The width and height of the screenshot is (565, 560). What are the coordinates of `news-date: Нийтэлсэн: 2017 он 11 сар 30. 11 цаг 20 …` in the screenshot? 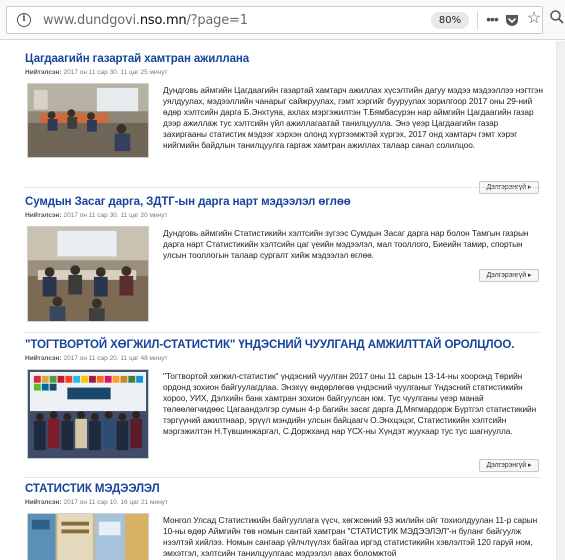 It's located at (96, 215).